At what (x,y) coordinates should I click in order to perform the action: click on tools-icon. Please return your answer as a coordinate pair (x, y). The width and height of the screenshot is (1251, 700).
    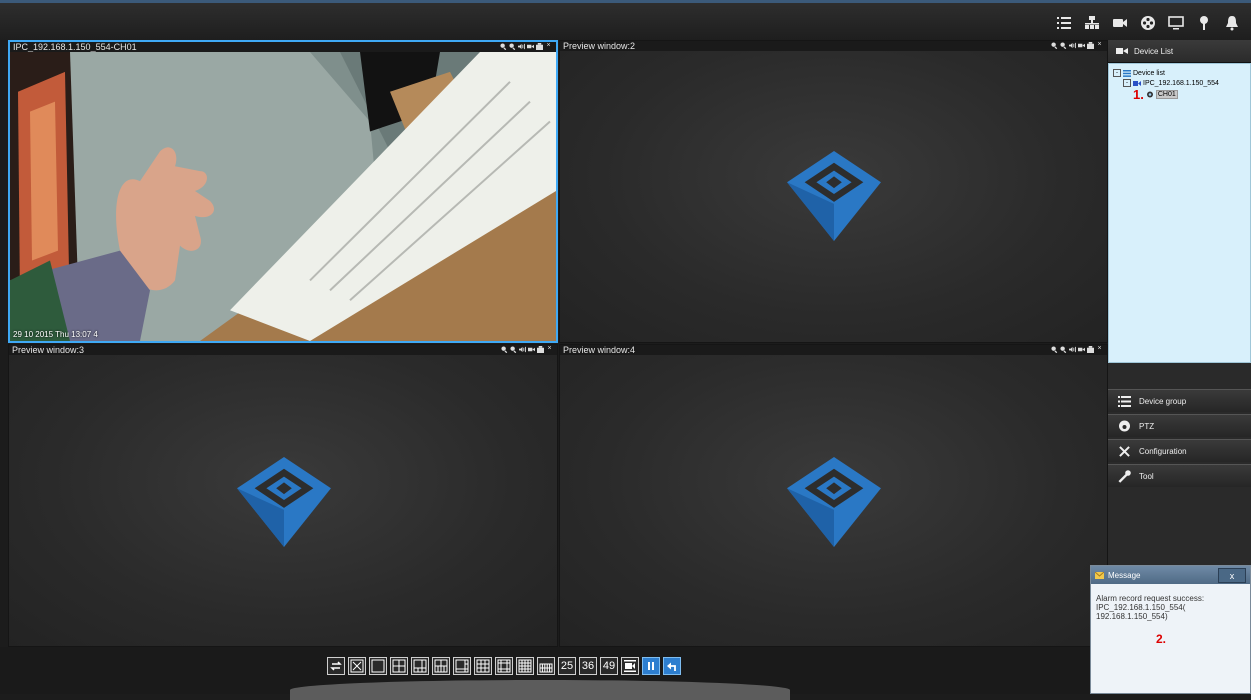
    Looking at the image, I should click on (1124, 451).